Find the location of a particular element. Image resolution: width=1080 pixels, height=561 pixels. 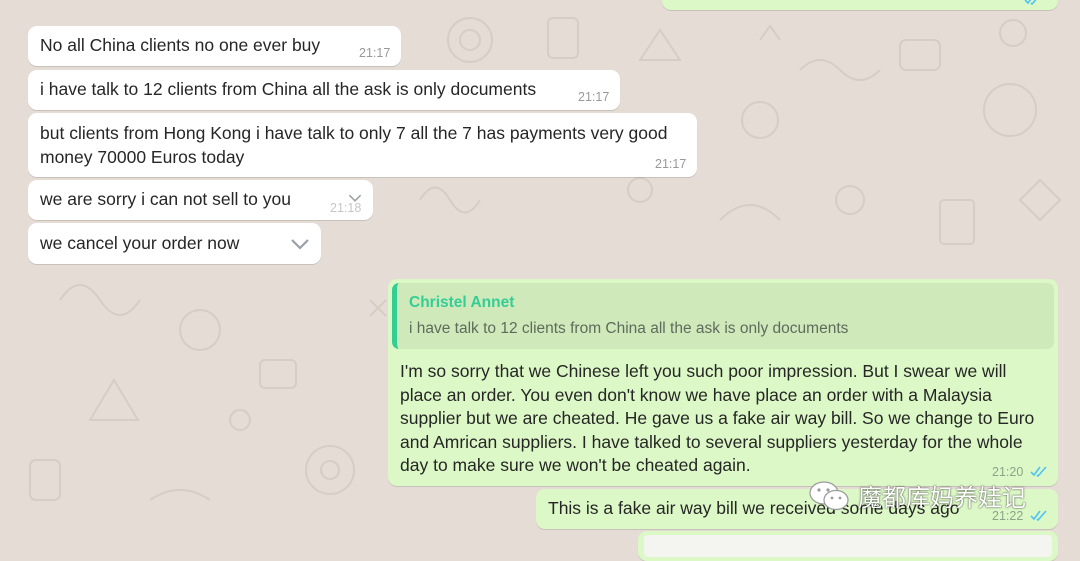

message-text: we cancel your order now is located at coordinates (140, 243).